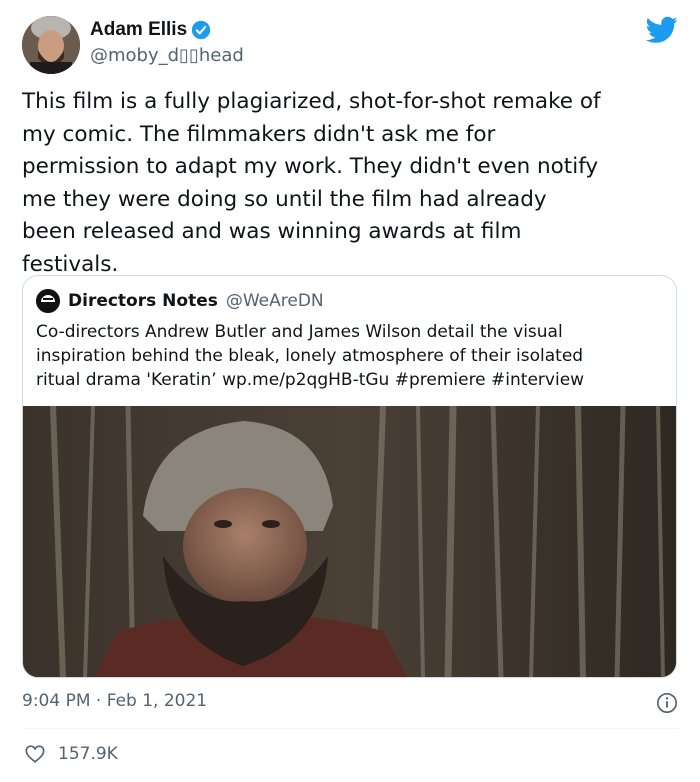 This screenshot has height=782, width=700. I want to click on tweet-timestamp: 9:04 PM · Feb 1, 2021, so click(114, 701).